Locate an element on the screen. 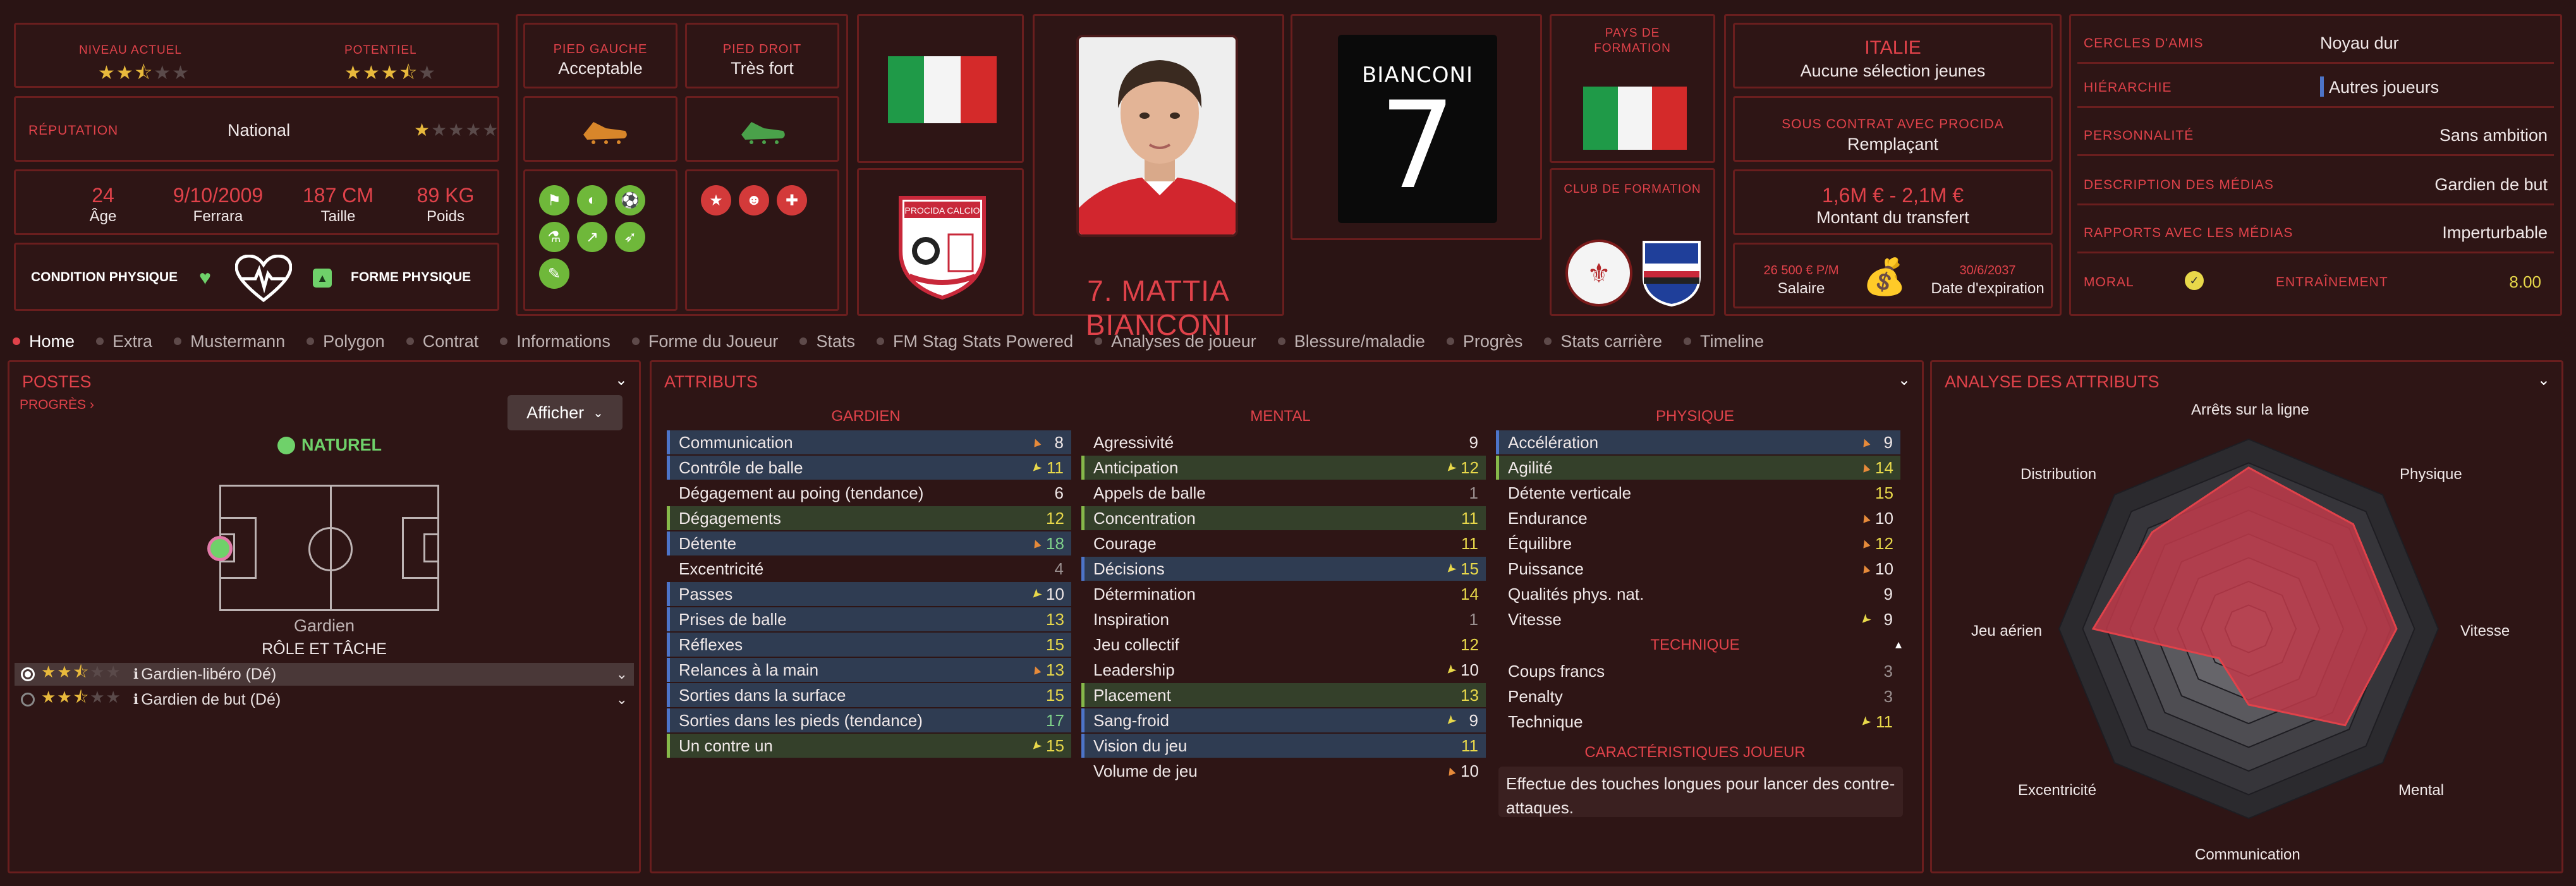 This screenshot has height=886, width=2576. weight-label: Poids is located at coordinates (446, 216).